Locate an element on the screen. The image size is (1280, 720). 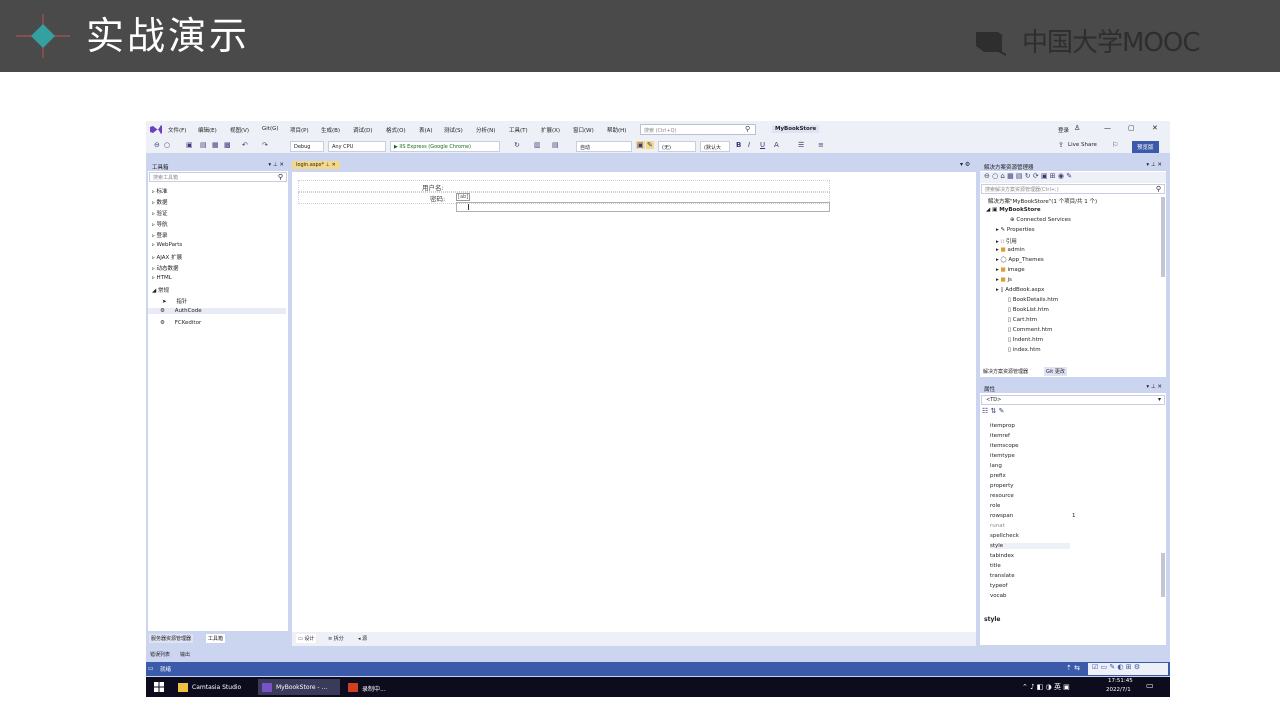
toolbox-category-general: ◢ 常规 is located at coordinates (160, 290).